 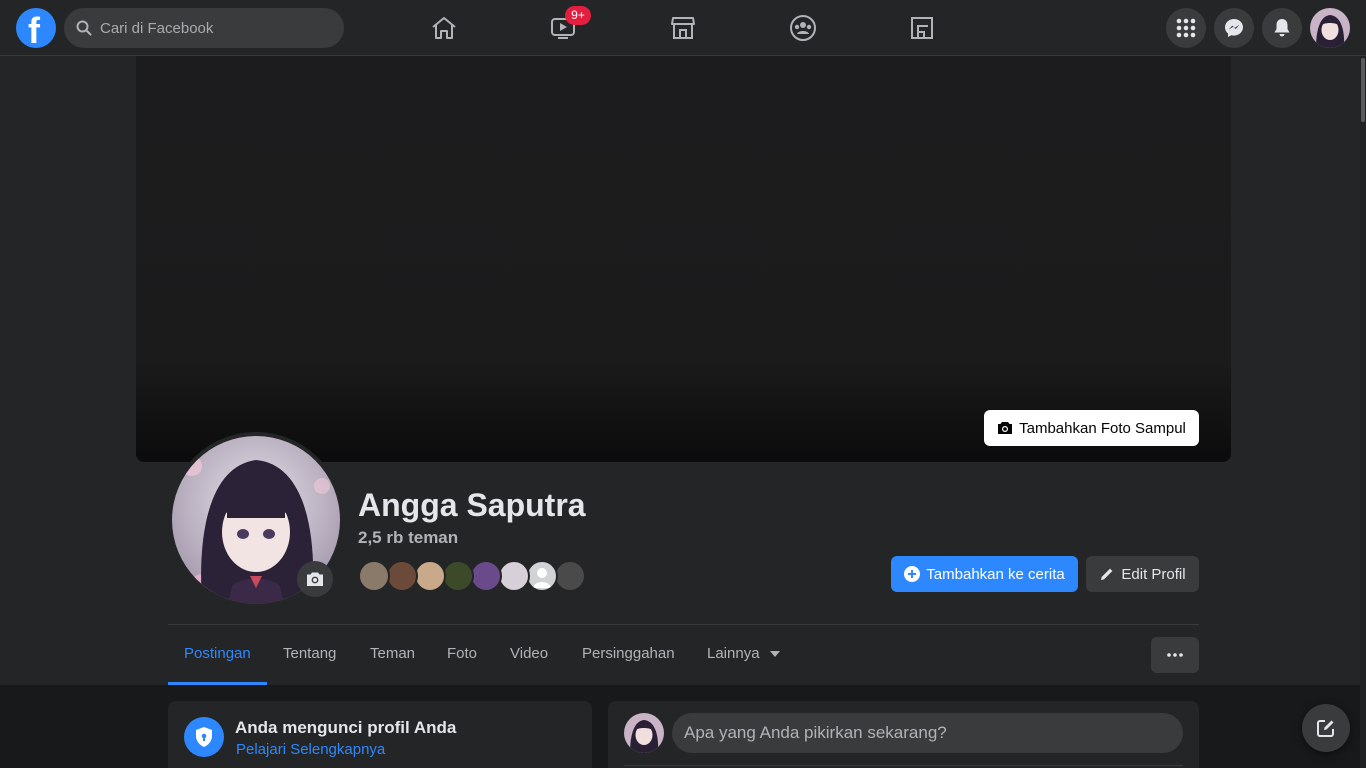 I want to click on tab-friends: Teman, so click(x=392, y=655).